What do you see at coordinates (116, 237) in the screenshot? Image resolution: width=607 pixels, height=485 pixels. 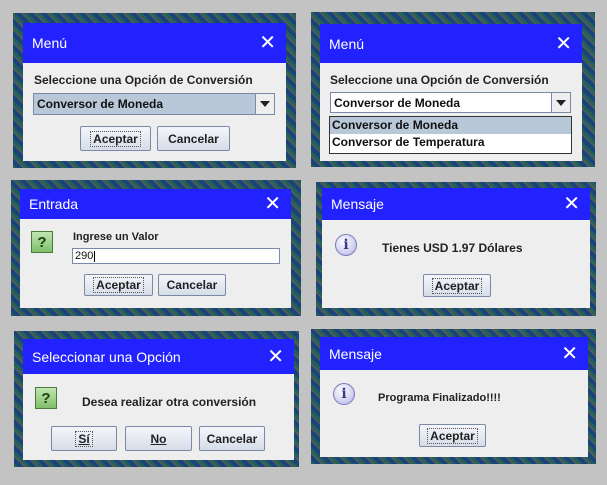 I see `prompt-label: Ingrese un Valor` at bounding box center [116, 237].